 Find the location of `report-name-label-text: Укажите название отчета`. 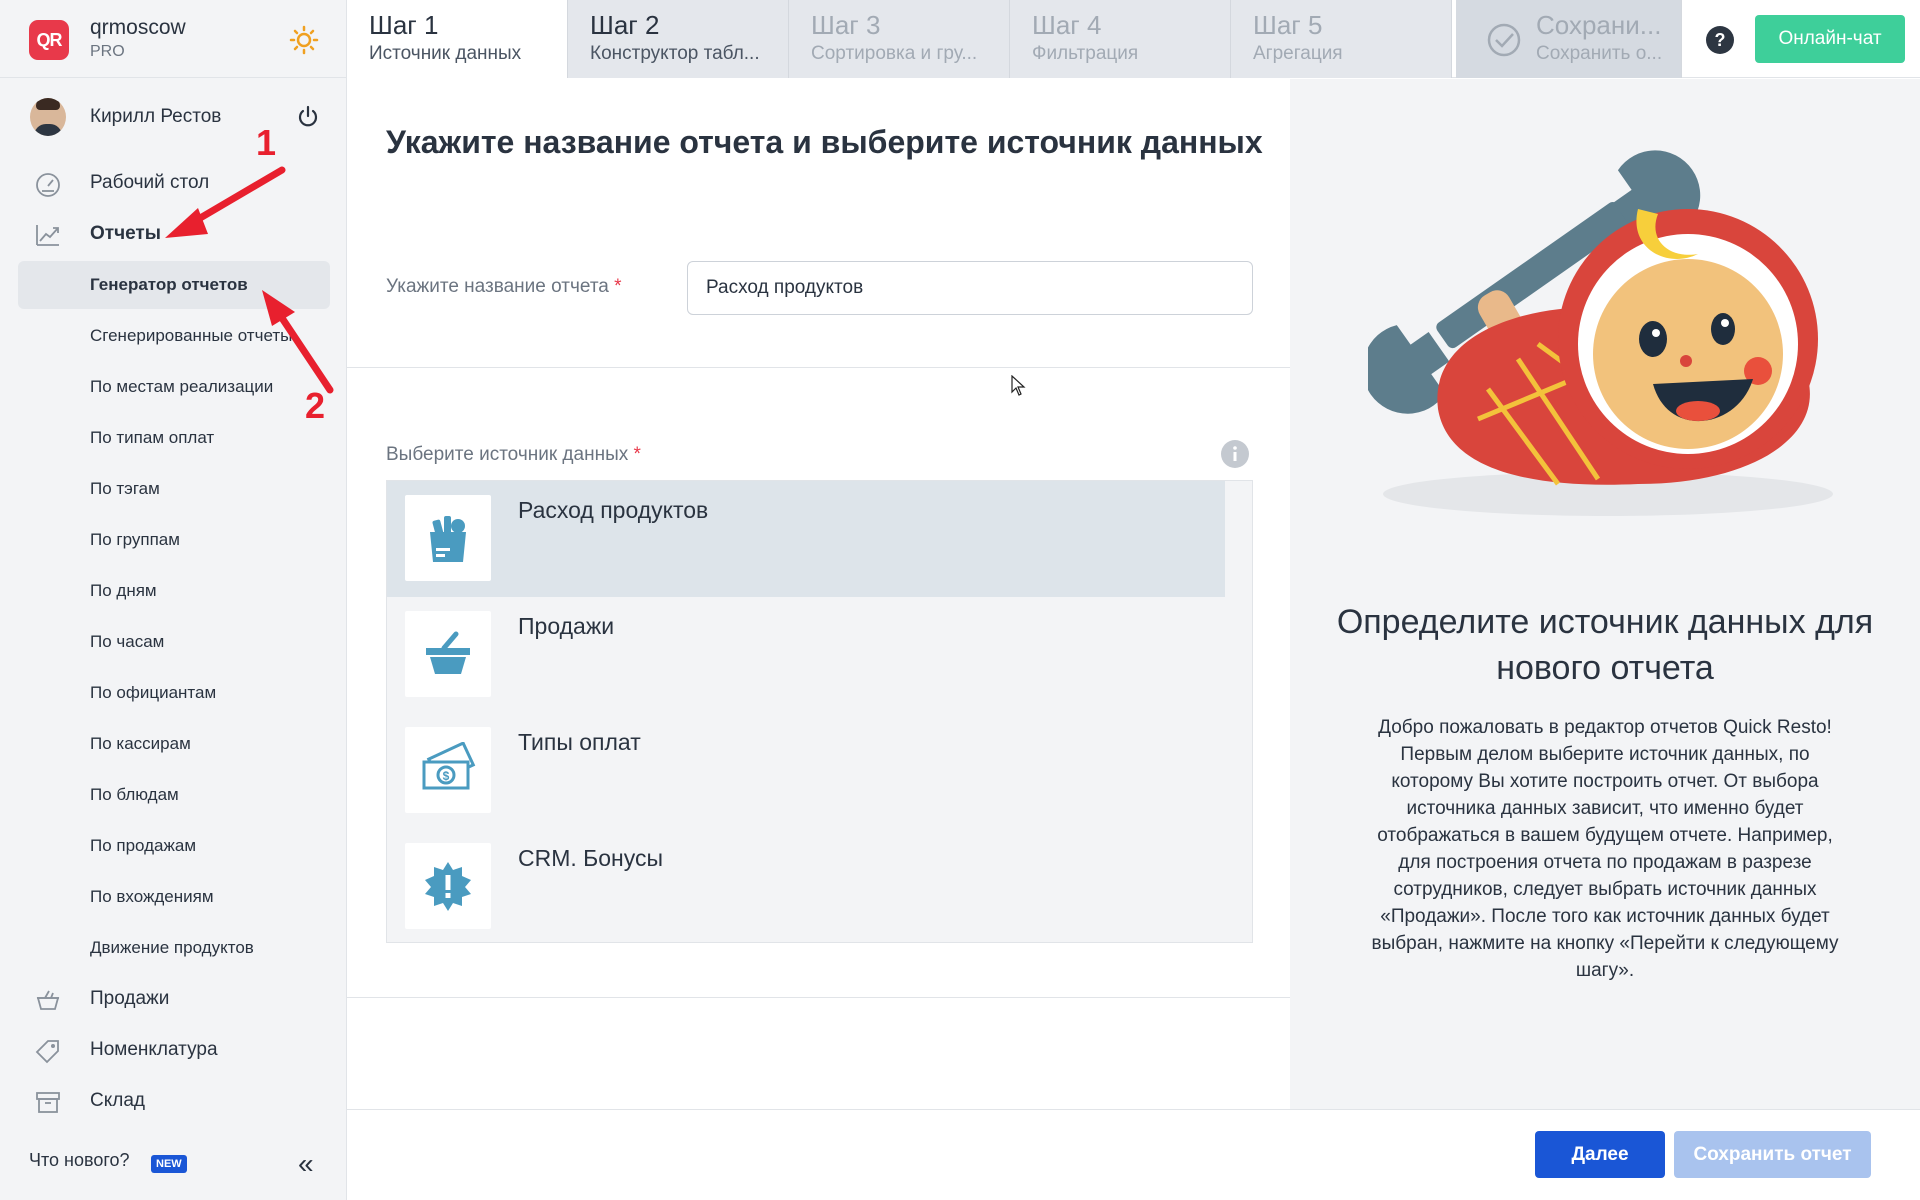

report-name-label-text: Укажите название отчета is located at coordinates (497, 286).